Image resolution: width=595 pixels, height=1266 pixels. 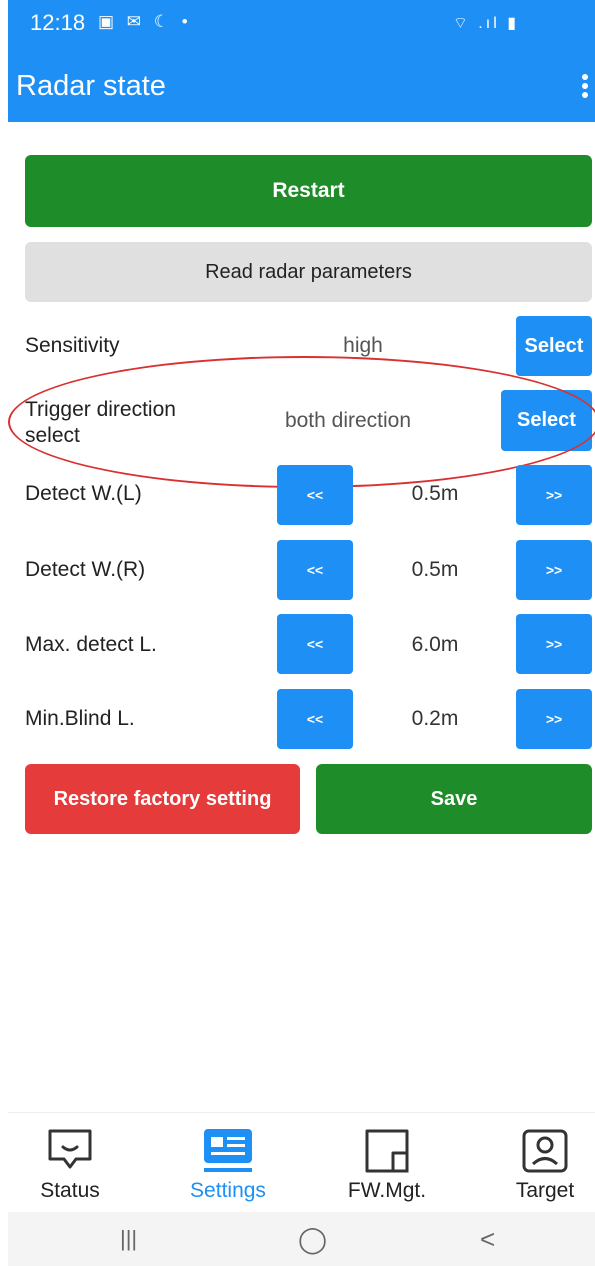 I want to click on back-button: <, so click(x=487, y=1239).